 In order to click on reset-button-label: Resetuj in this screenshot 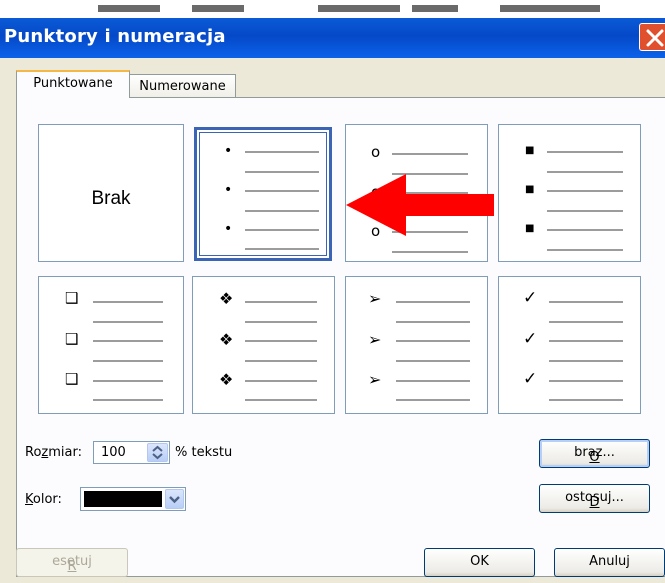, I will do `click(72, 564)`.